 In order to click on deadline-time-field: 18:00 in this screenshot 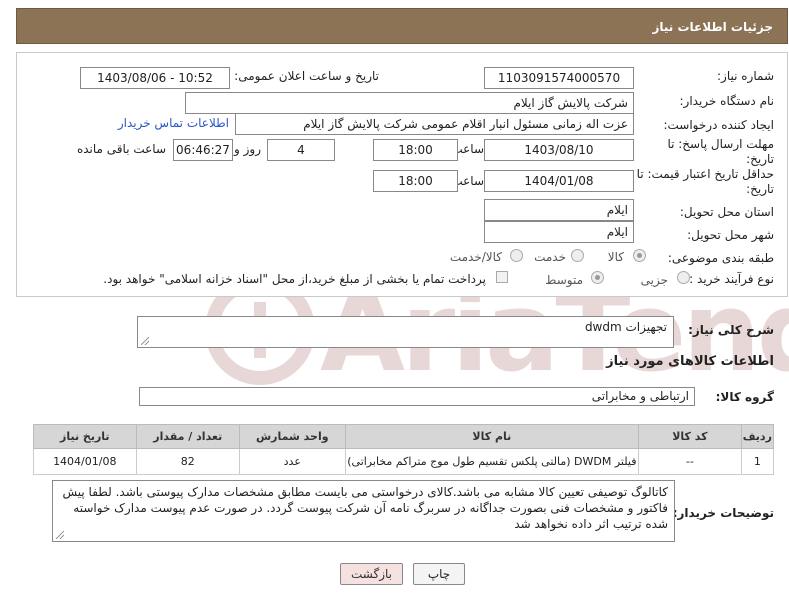, I will do `click(415, 150)`.